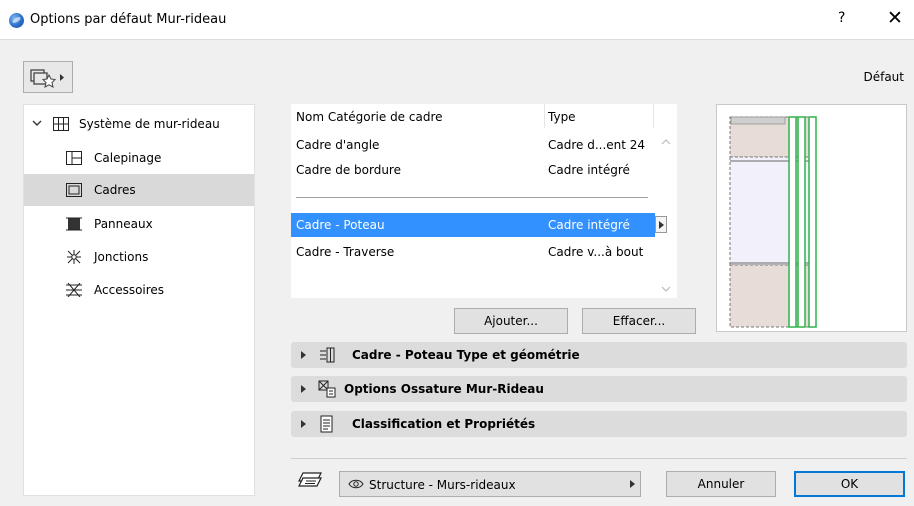  What do you see at coordinates (61, 124) in the screenshot?
I see `grid-icon` at bounding box center [61, 124].